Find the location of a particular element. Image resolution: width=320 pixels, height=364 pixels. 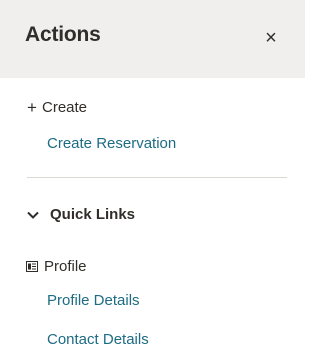

close-button: × is located at coordinates (271, 38).